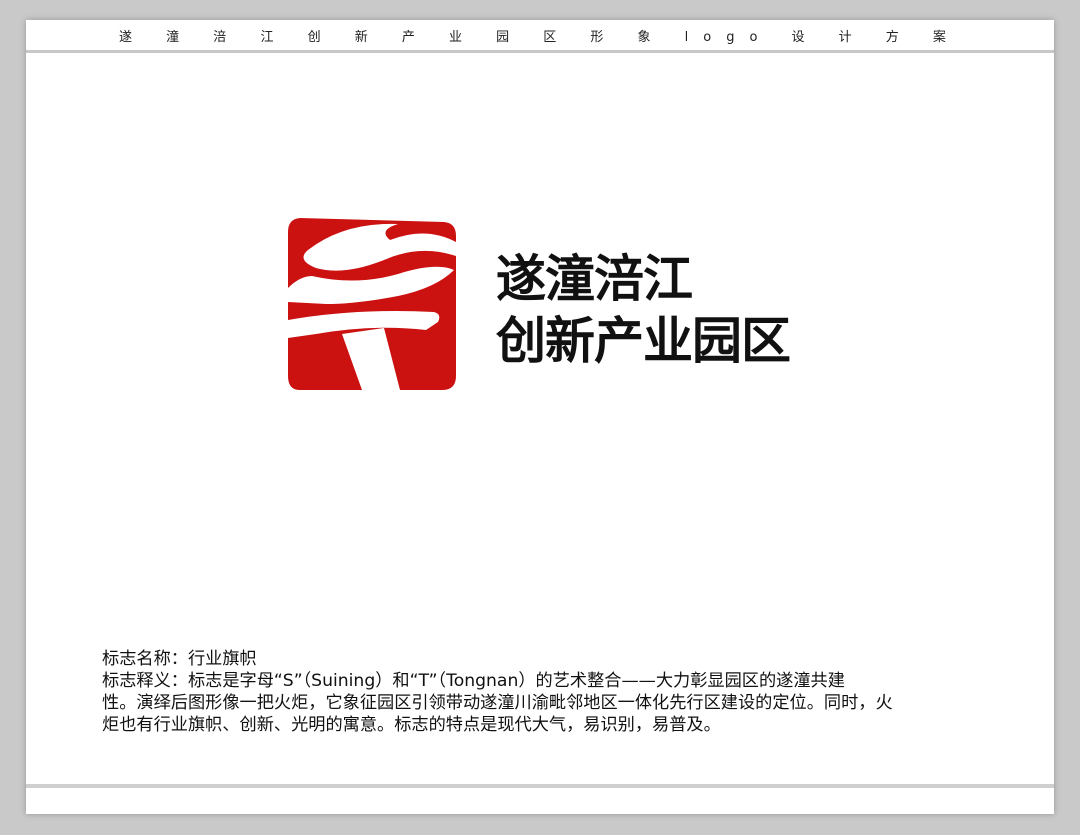 The height and width of the screenshot is (835, 1080). What do you see at coordinates (179, 659) in the screenshot?
I see `description-line: 标志名称：行业旗帜` at bounding box center [179, 659].